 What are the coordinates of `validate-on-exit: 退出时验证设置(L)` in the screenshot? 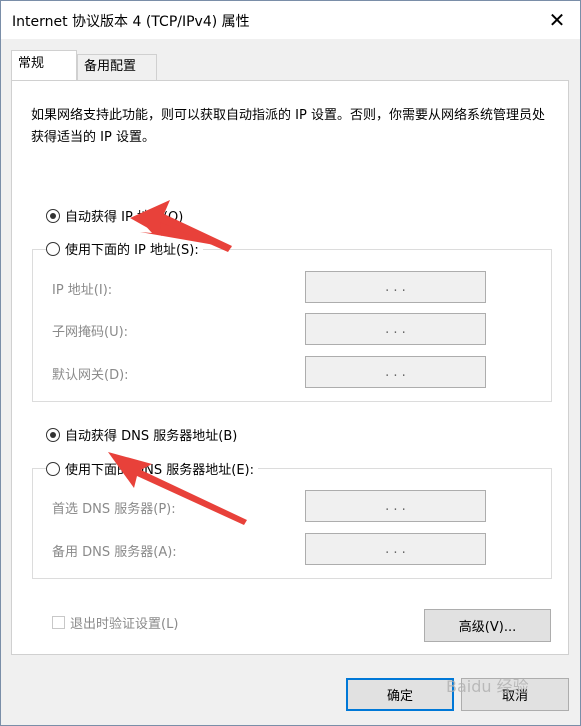 It's located at (115, 622).